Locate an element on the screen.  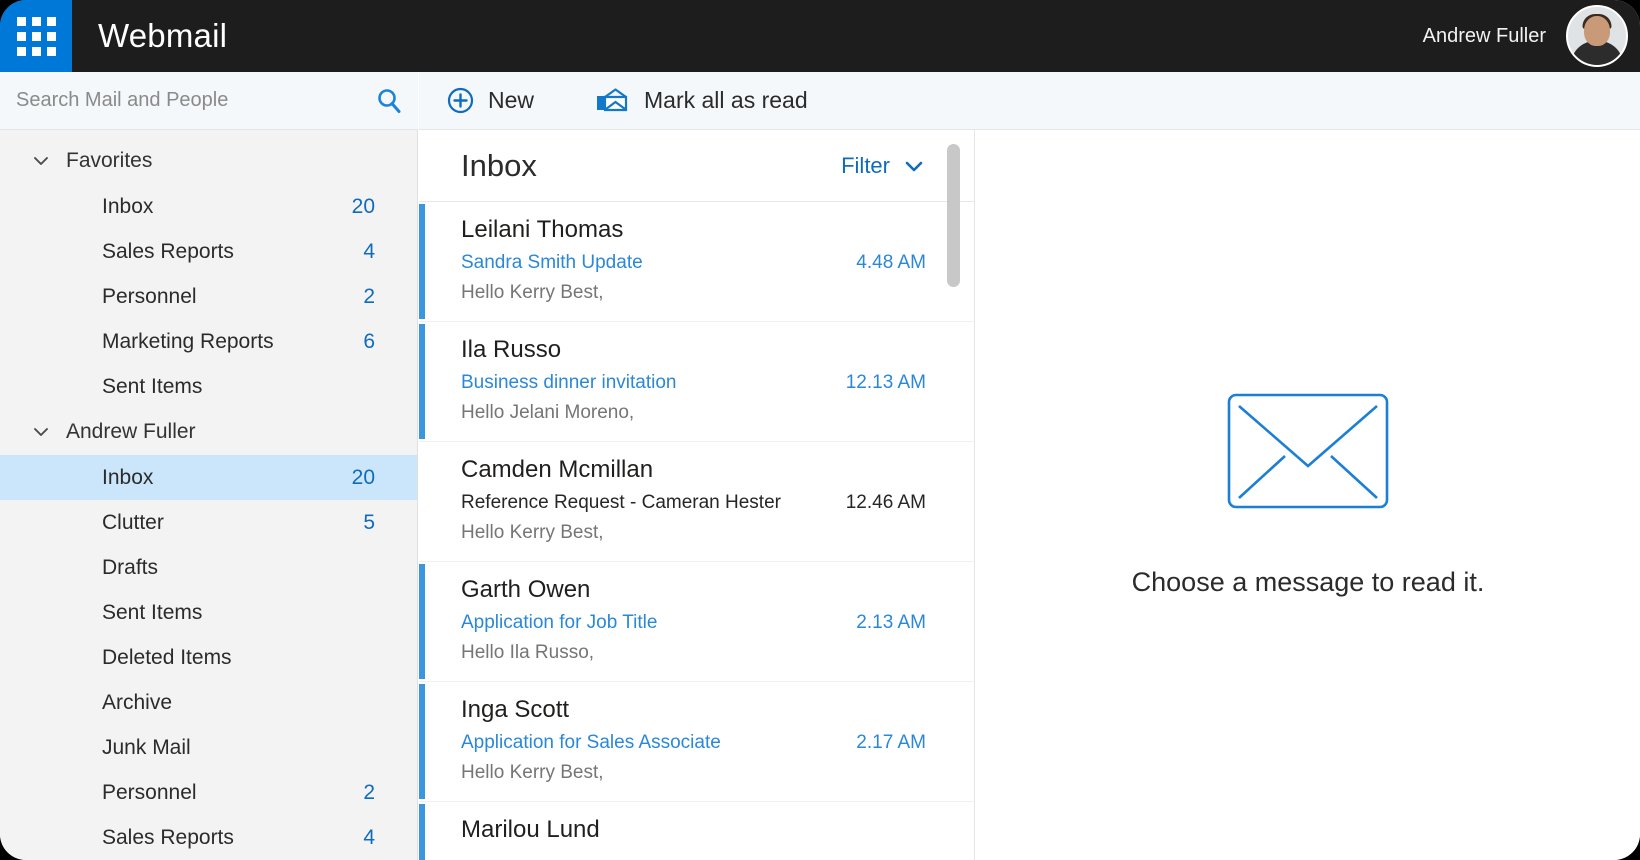
message-sender: Garth Owen is located at coordinates (526, 589).